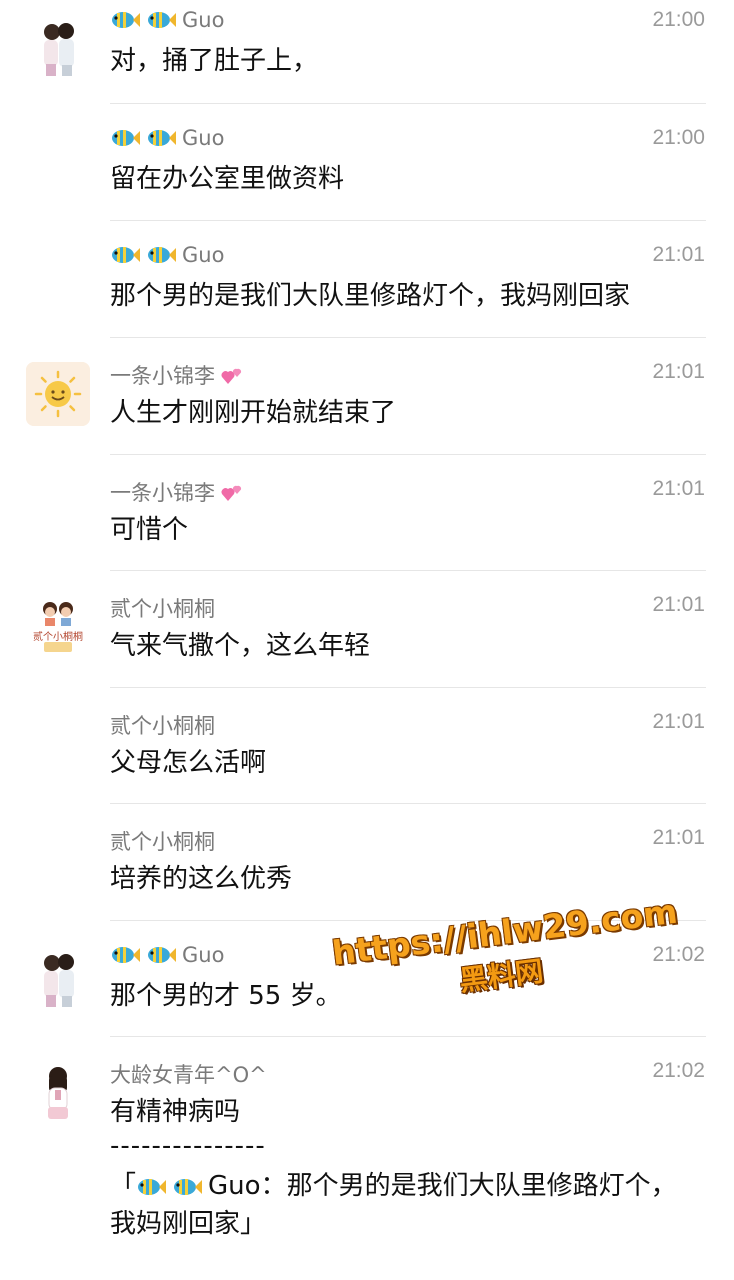 This screenshot has width=734, height=1280. Describe the element at coordinates (400, 179) in the screenshot. I see `message-text: 留在办公室里做资料` at that location.